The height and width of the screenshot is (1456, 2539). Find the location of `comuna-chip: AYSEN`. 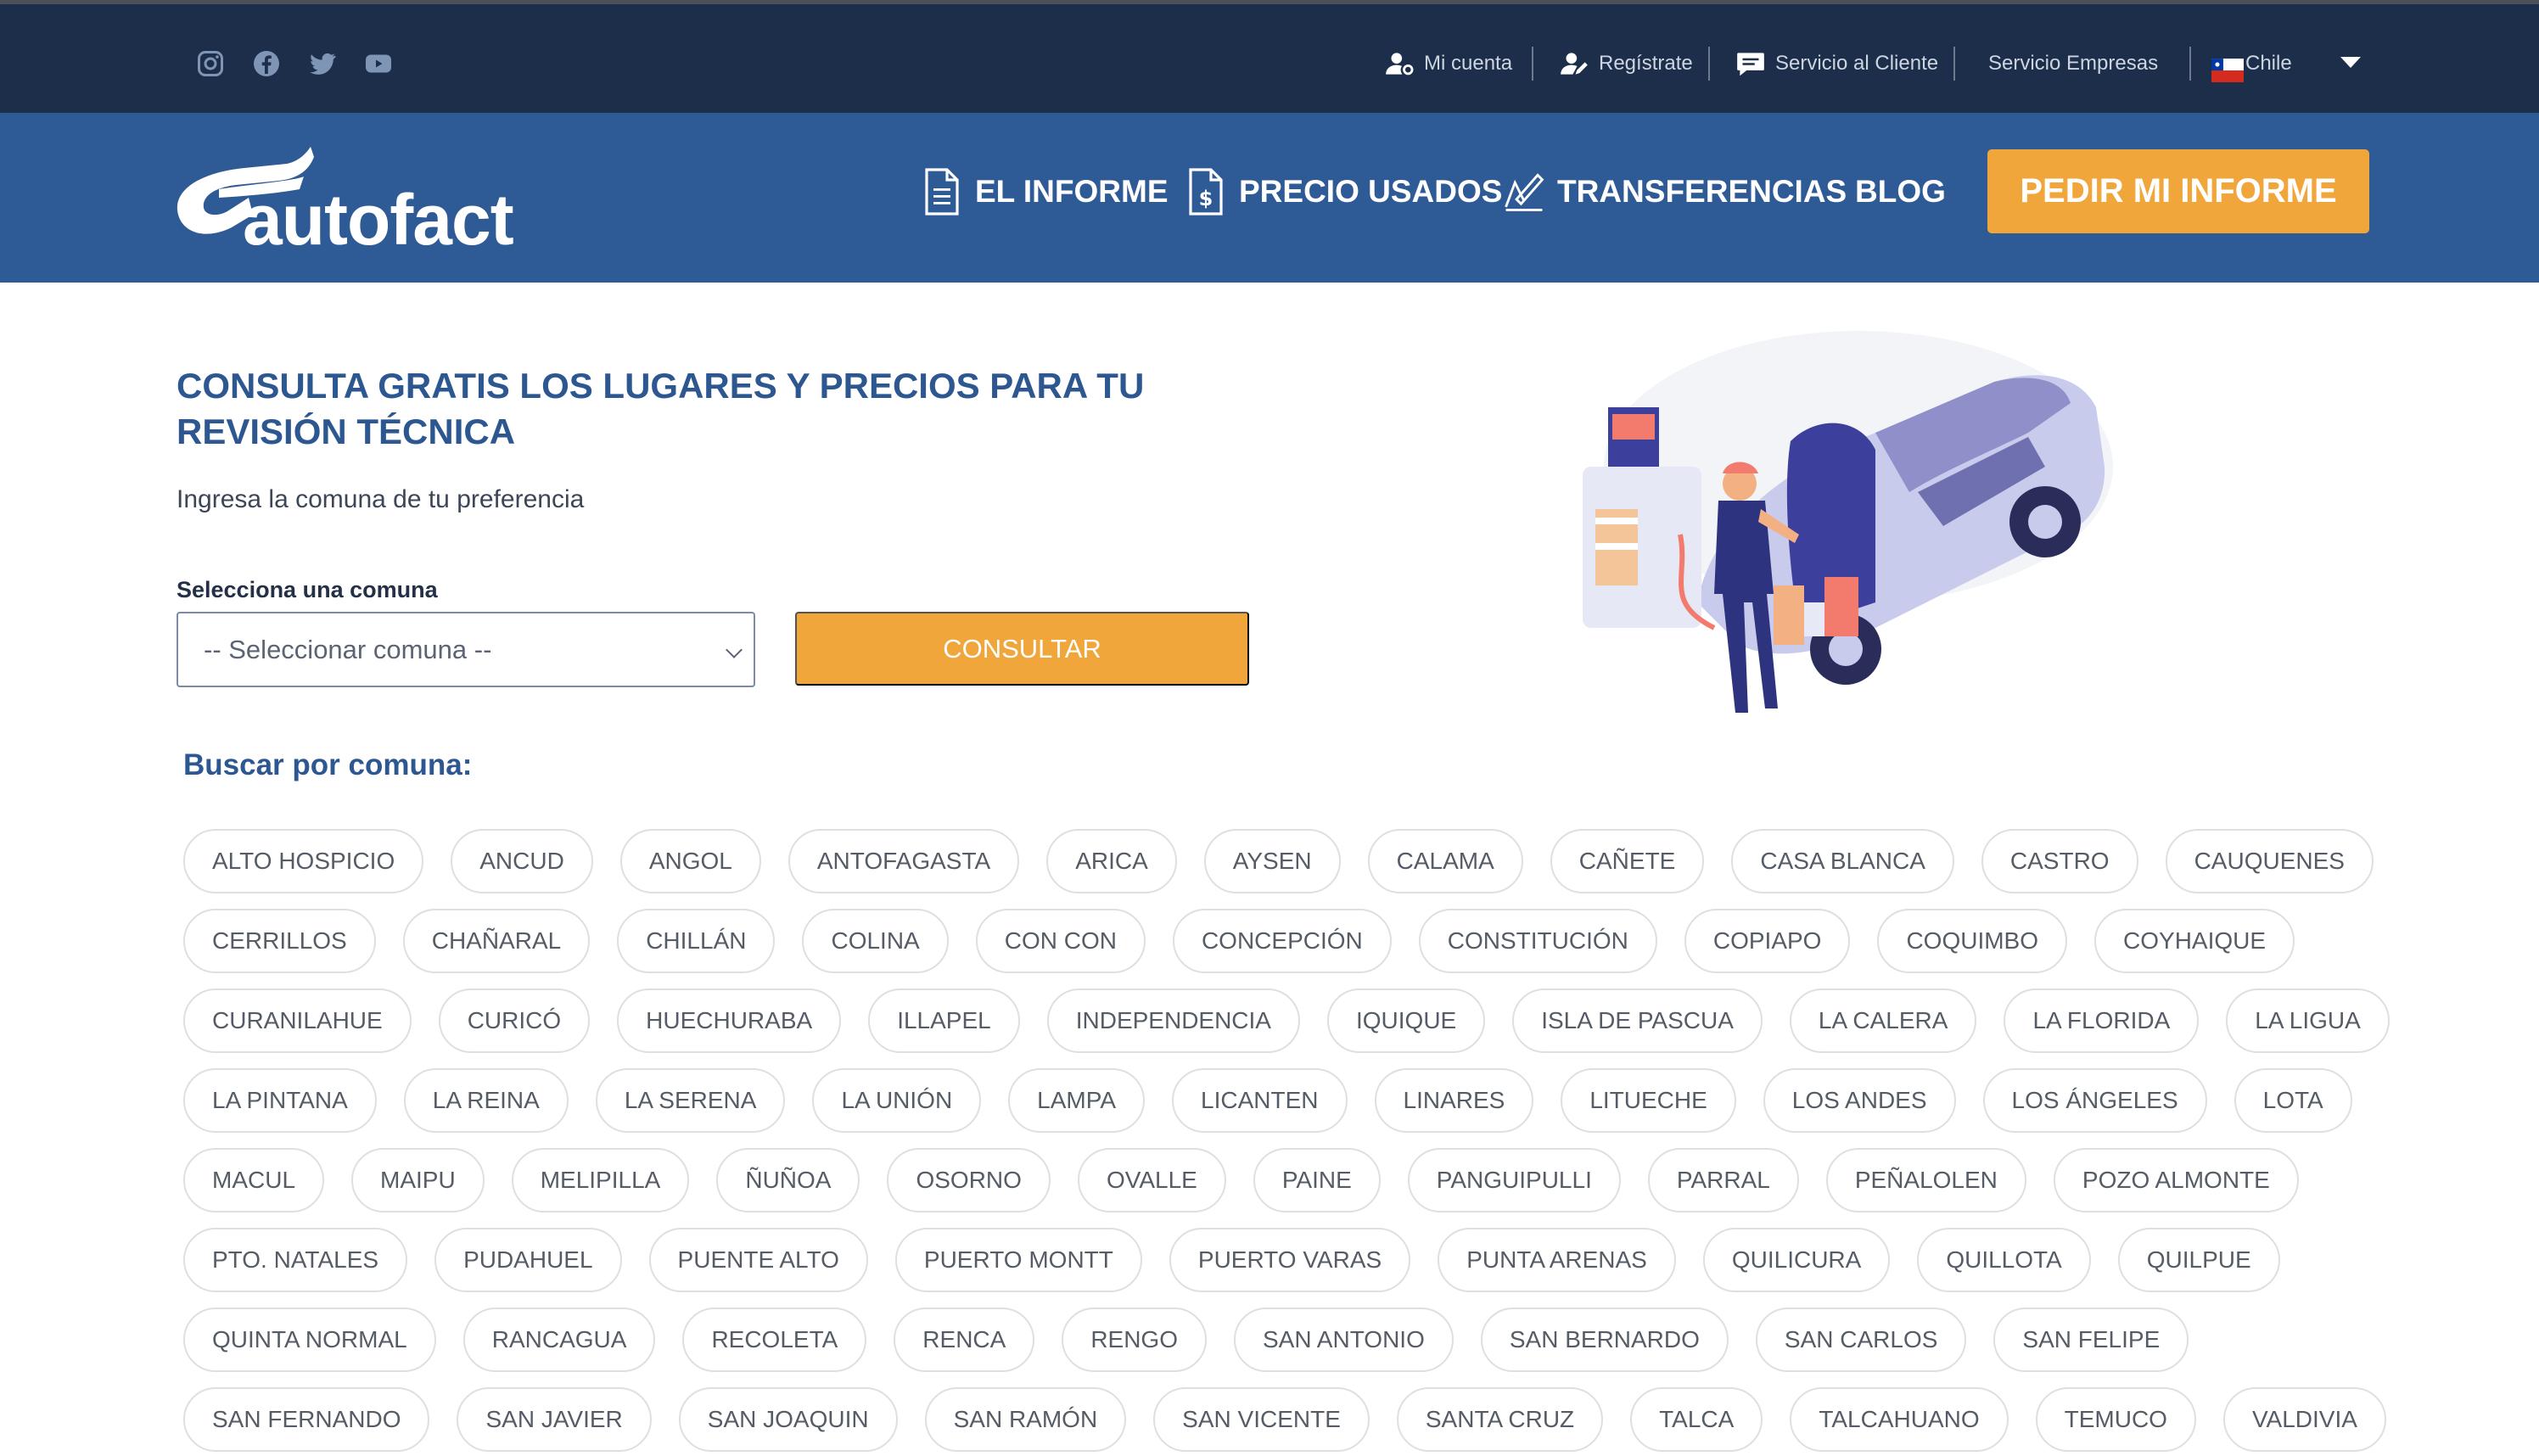

comuna-chip: AYSEN is located at coordinates (1272, 861).